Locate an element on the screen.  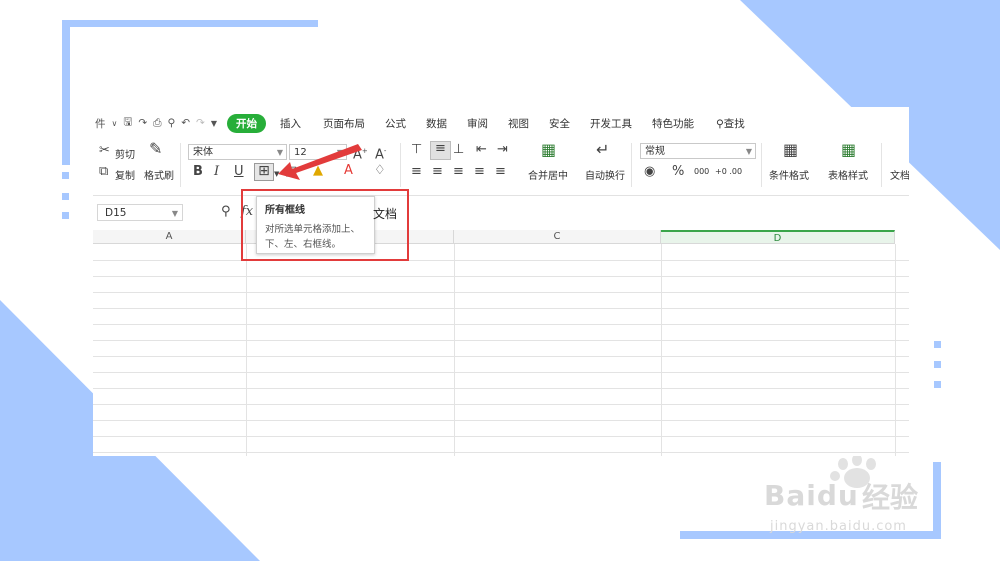
tab-review: 审阅 is located at coordinates (477, 123).